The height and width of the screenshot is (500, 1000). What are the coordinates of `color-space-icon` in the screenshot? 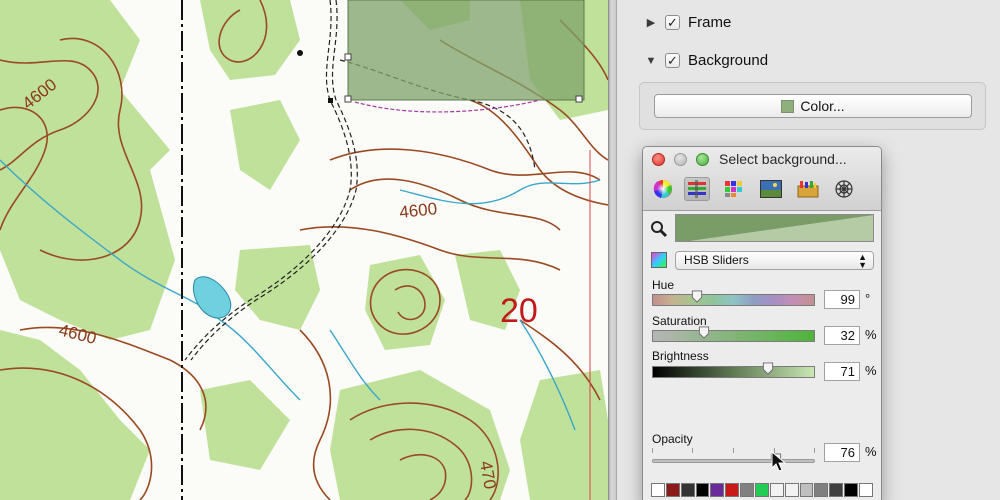 It's located at (659, 261).